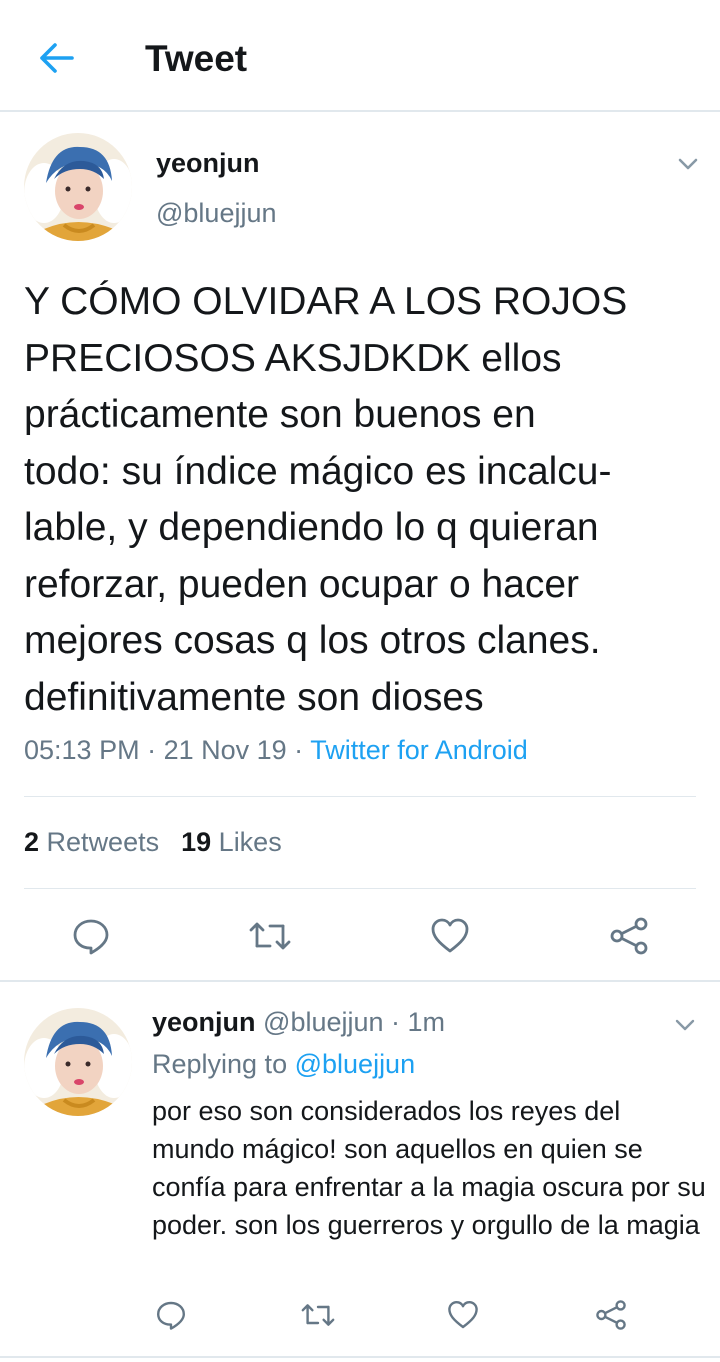 The image size is (720, 1362). I want to click on replying-to-handle-link: @bluejjun, so click(355, 1064).